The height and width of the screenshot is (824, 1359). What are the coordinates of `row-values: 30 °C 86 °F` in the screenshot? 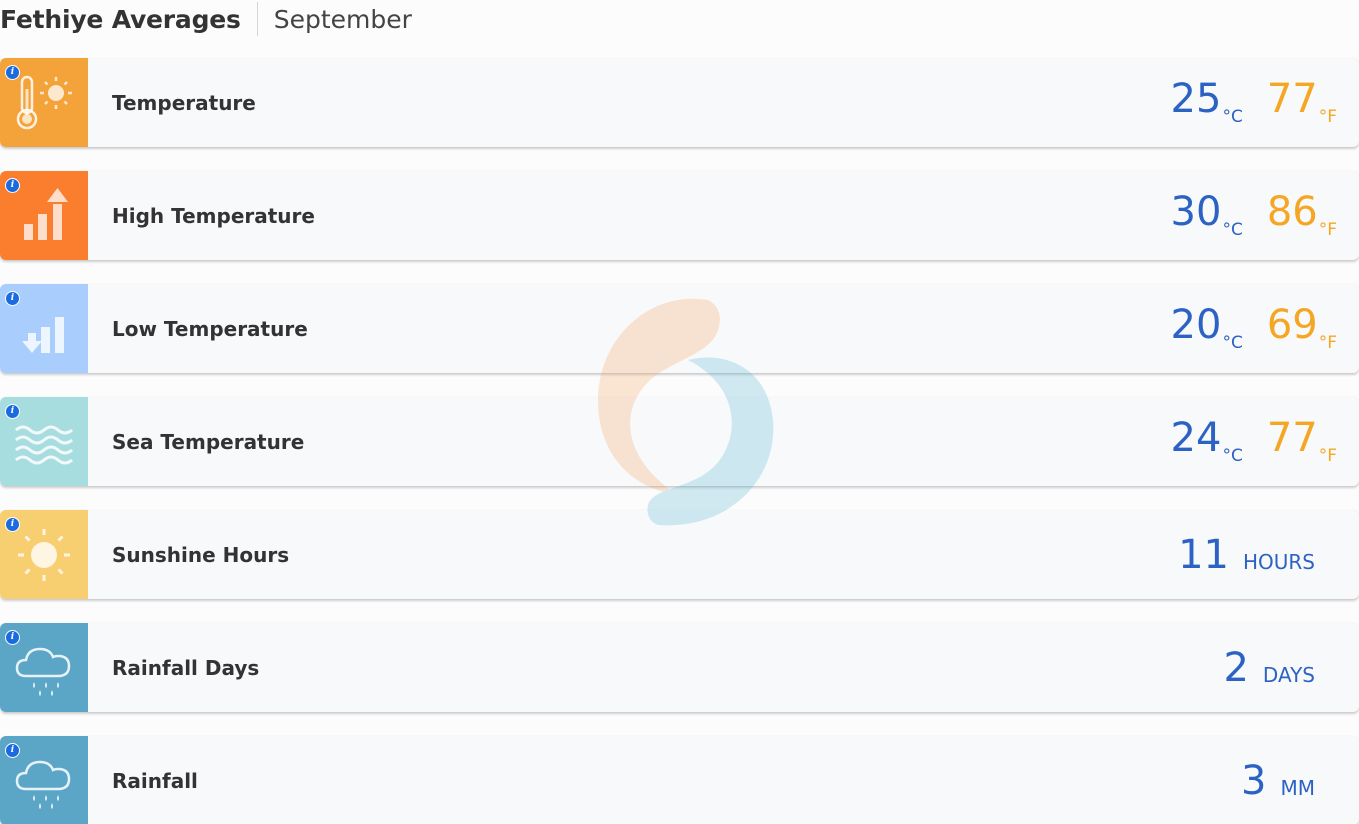 It's located at (1254, 215).